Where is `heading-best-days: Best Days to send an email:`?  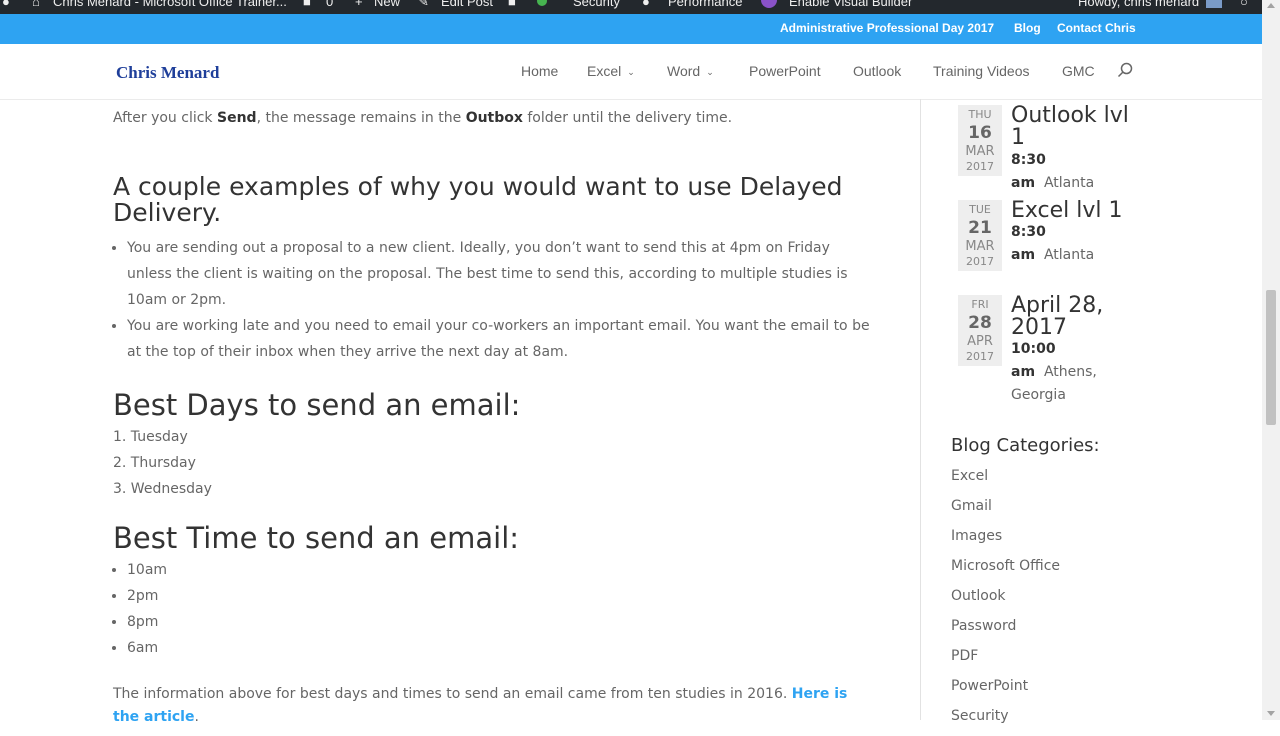 heading-best-days: Best Days to send an email: is located at coordinates (317, 405).